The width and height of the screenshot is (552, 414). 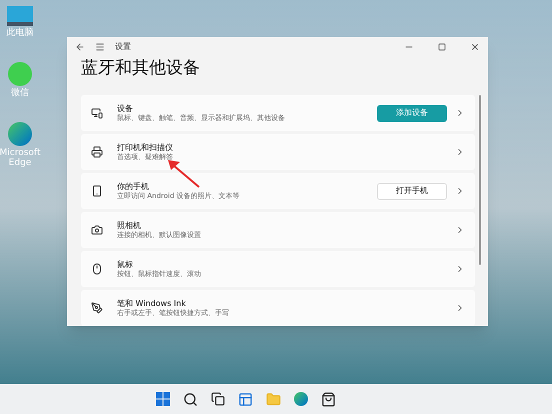 I want to click on maximize-icon, so click(x=442, y=47).